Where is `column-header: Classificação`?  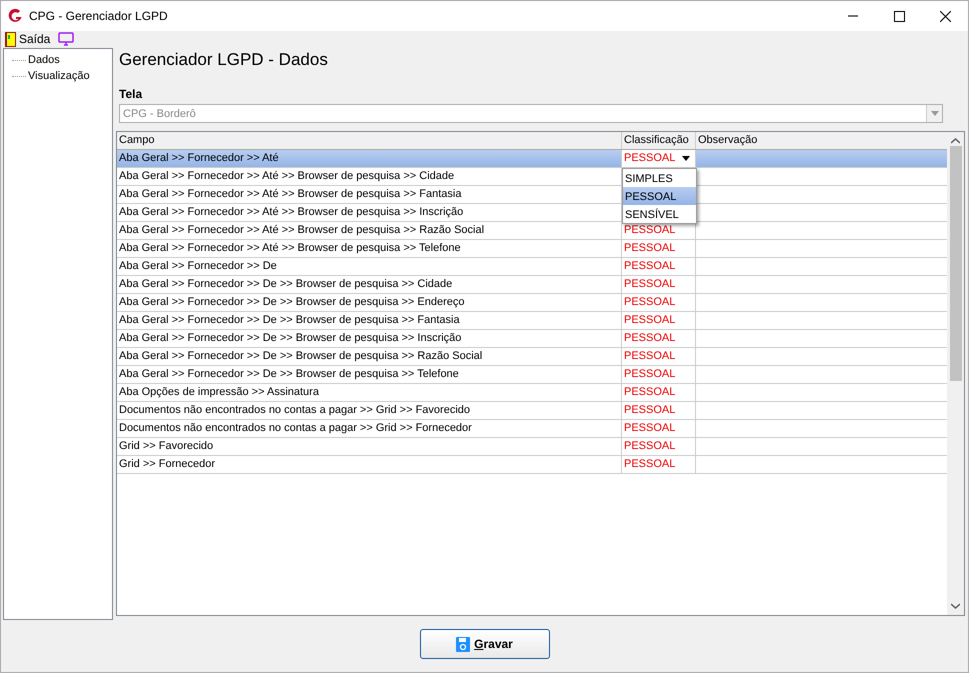 column-header: Classificação is located at coordinates (659, 141).